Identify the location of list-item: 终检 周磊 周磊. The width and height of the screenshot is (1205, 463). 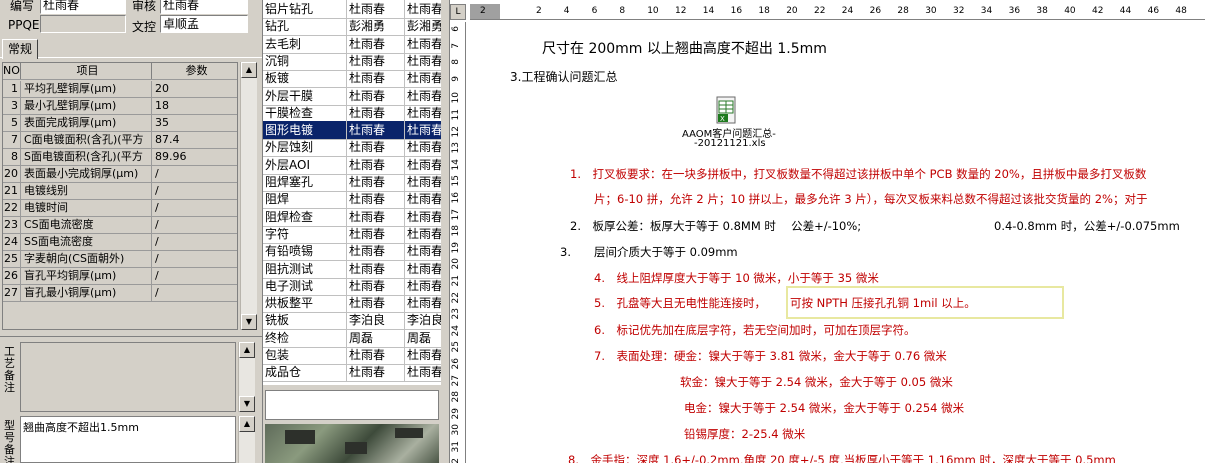
(352, 338).